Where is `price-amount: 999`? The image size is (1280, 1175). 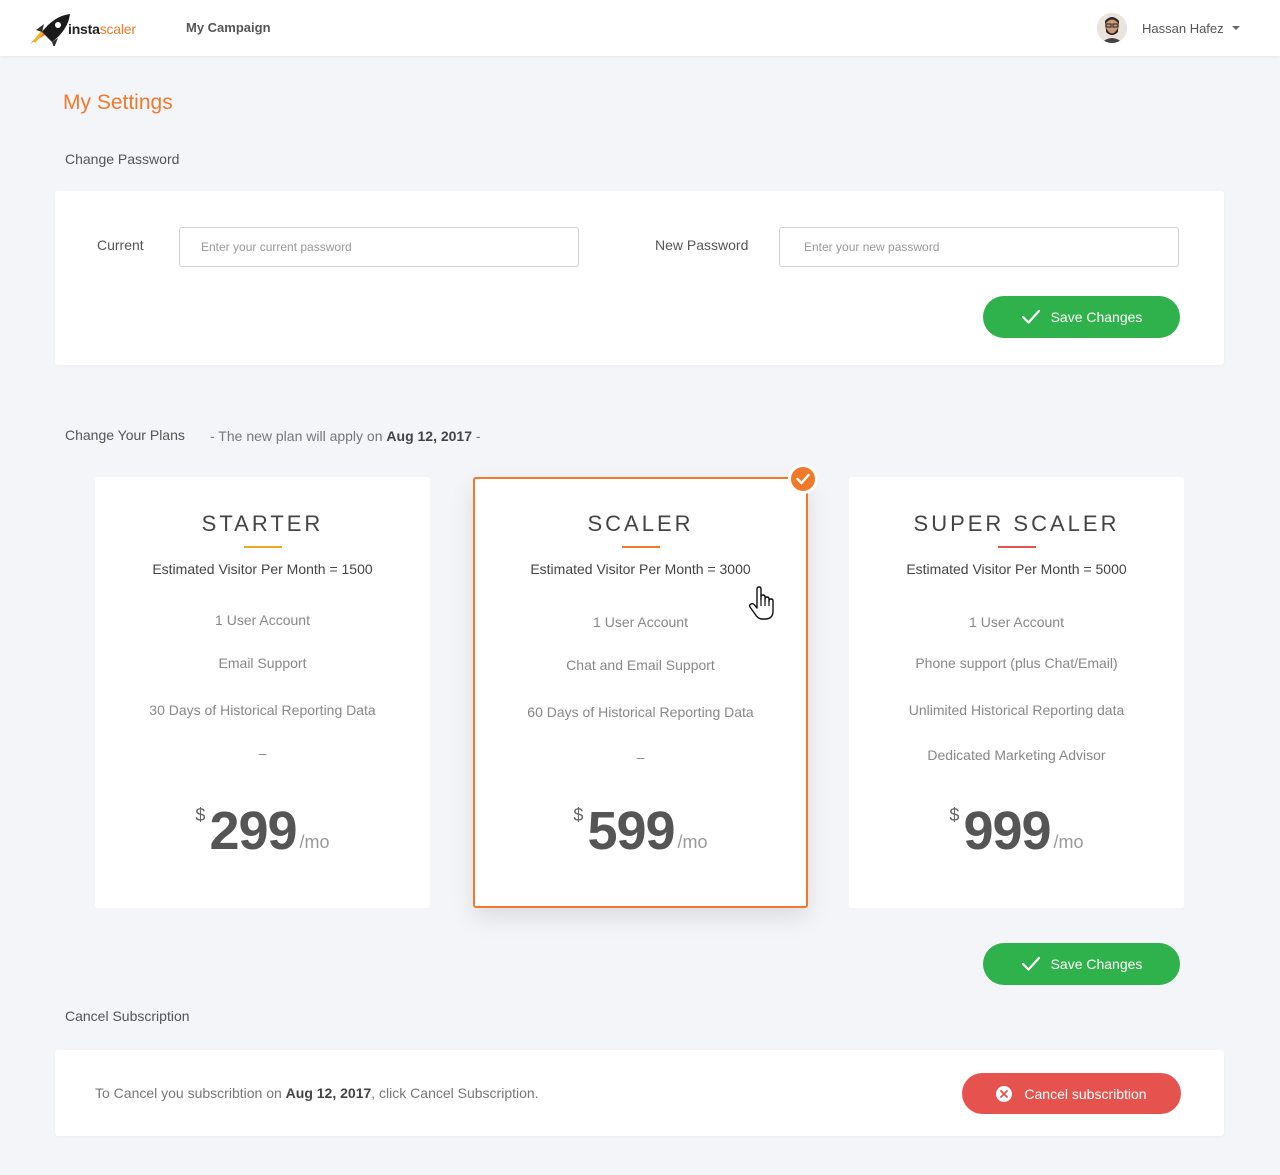 price-amount: 999 is located at coordinates (1007, 831).